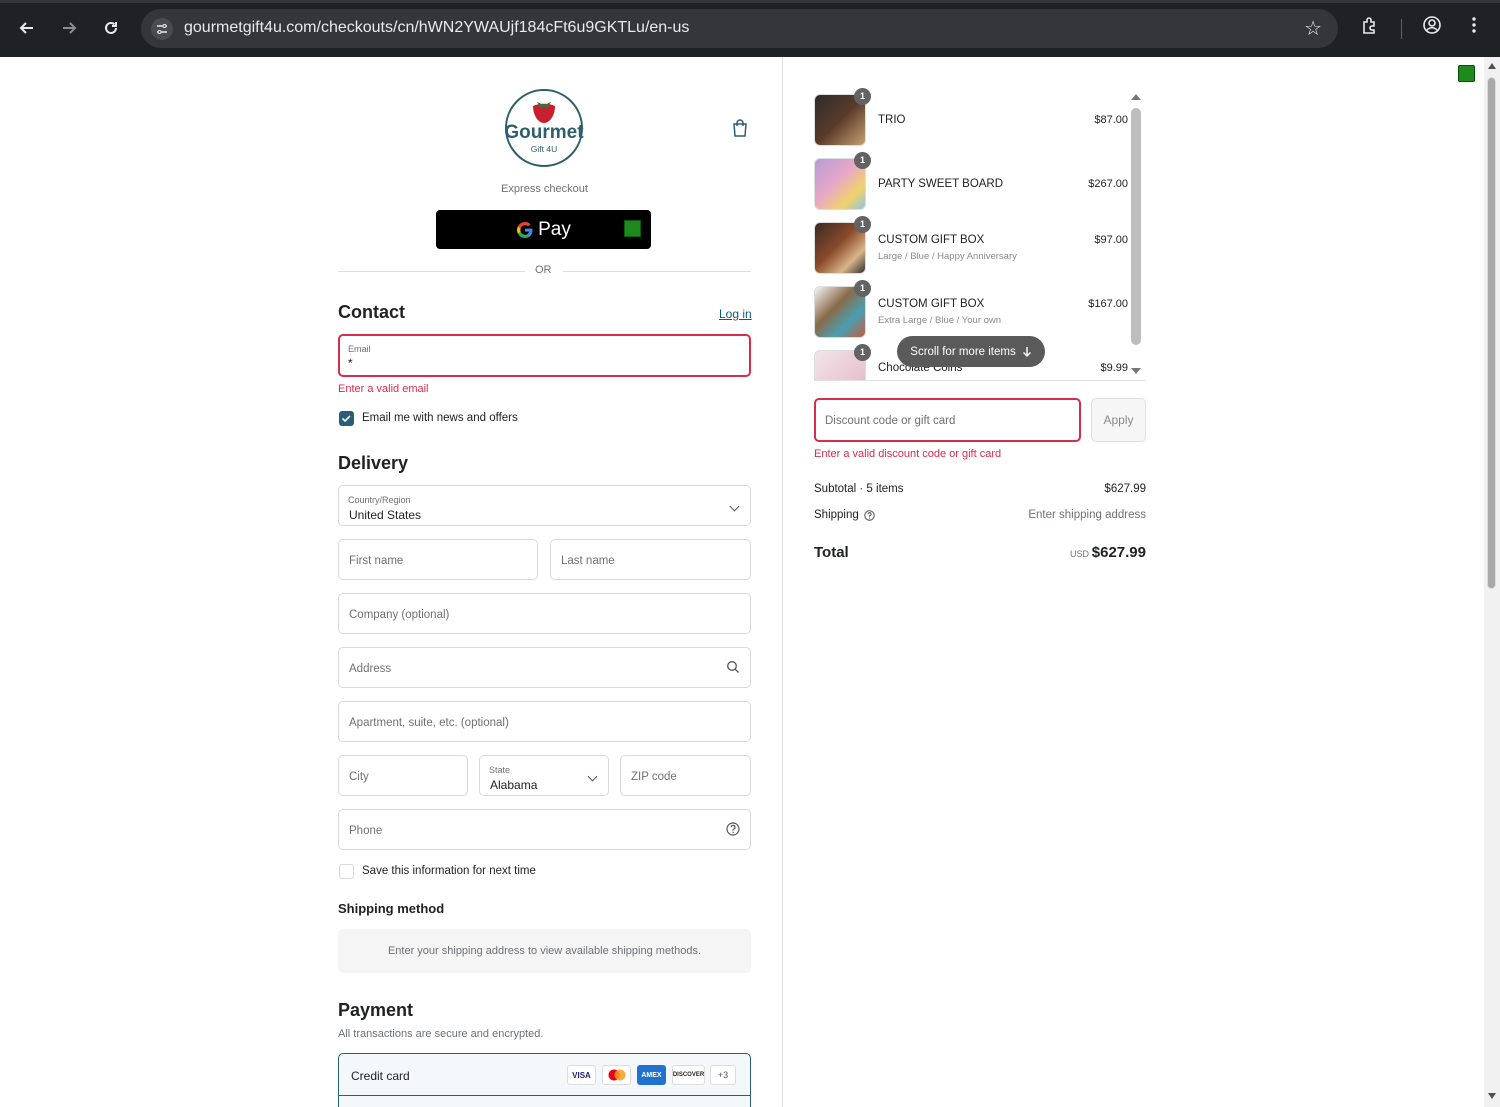 Image resolution: width=1500 pixels, height=1107 pixels. Describe the element at coordinates (733, 669) in the screenshot. I see `search-icon` at that location.